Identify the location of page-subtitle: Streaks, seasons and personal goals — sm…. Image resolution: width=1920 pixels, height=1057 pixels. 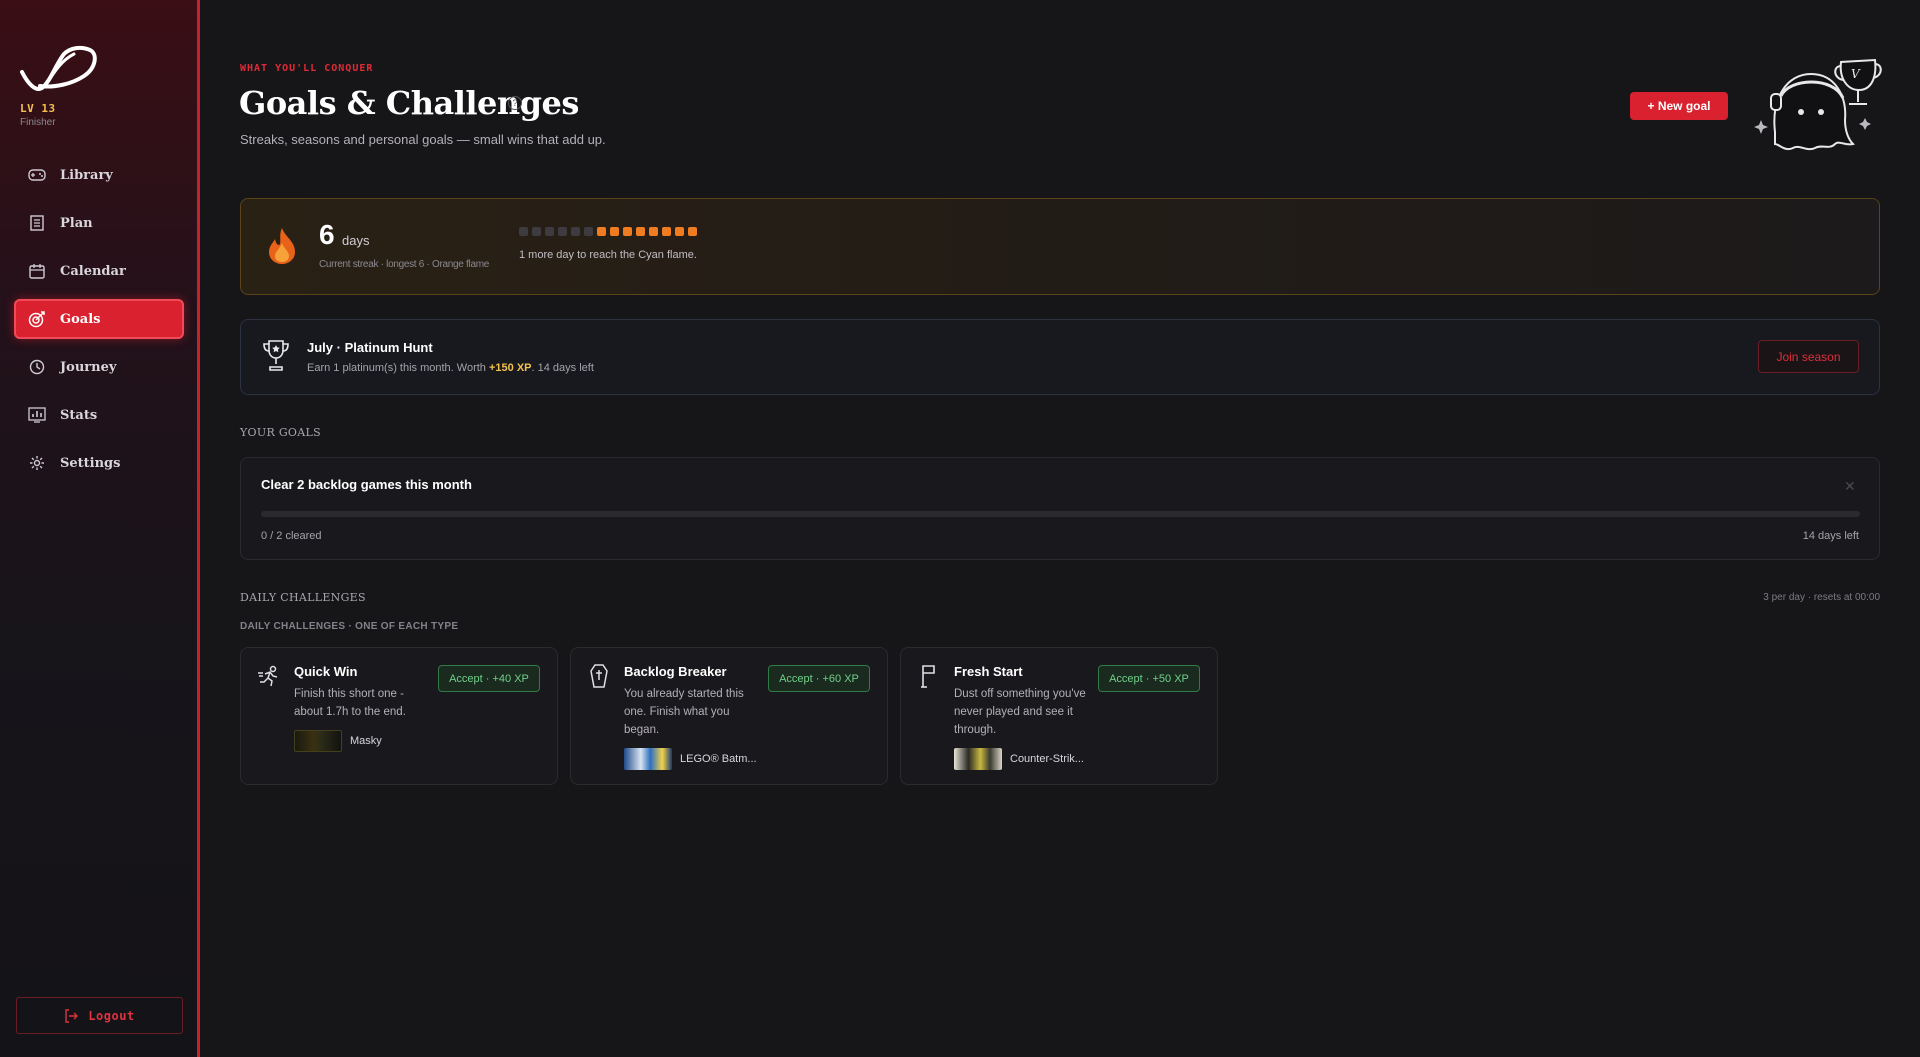
(423, 139).